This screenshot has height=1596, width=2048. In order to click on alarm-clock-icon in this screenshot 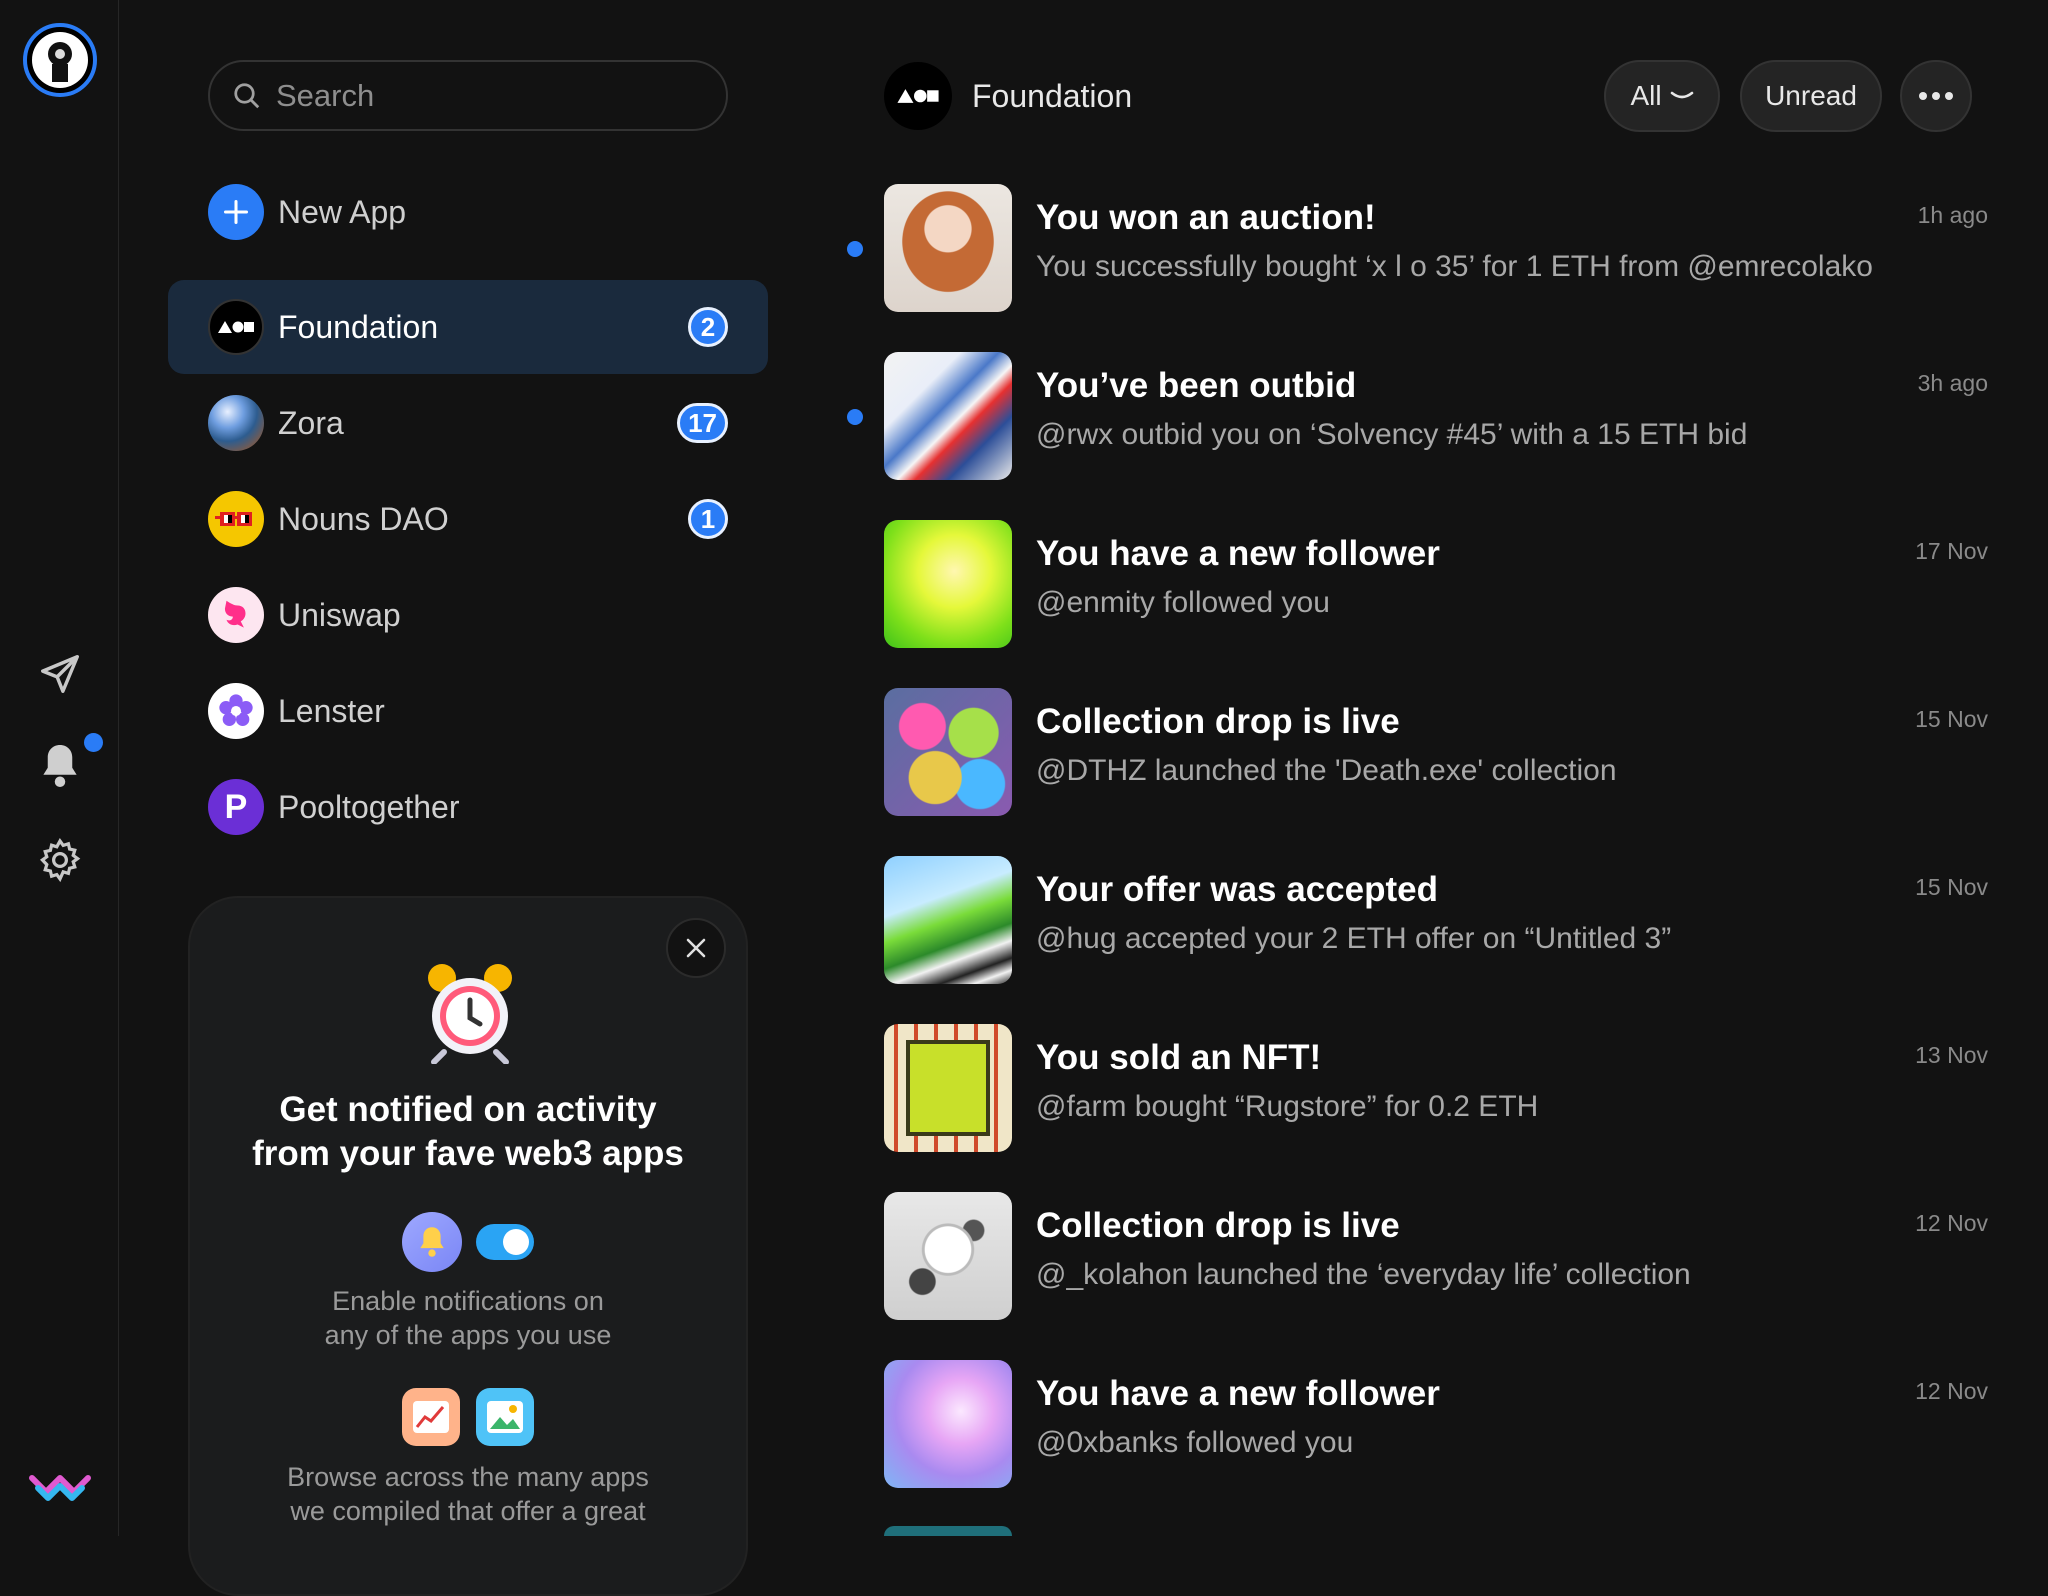, I will do `click(470, 1014)`.